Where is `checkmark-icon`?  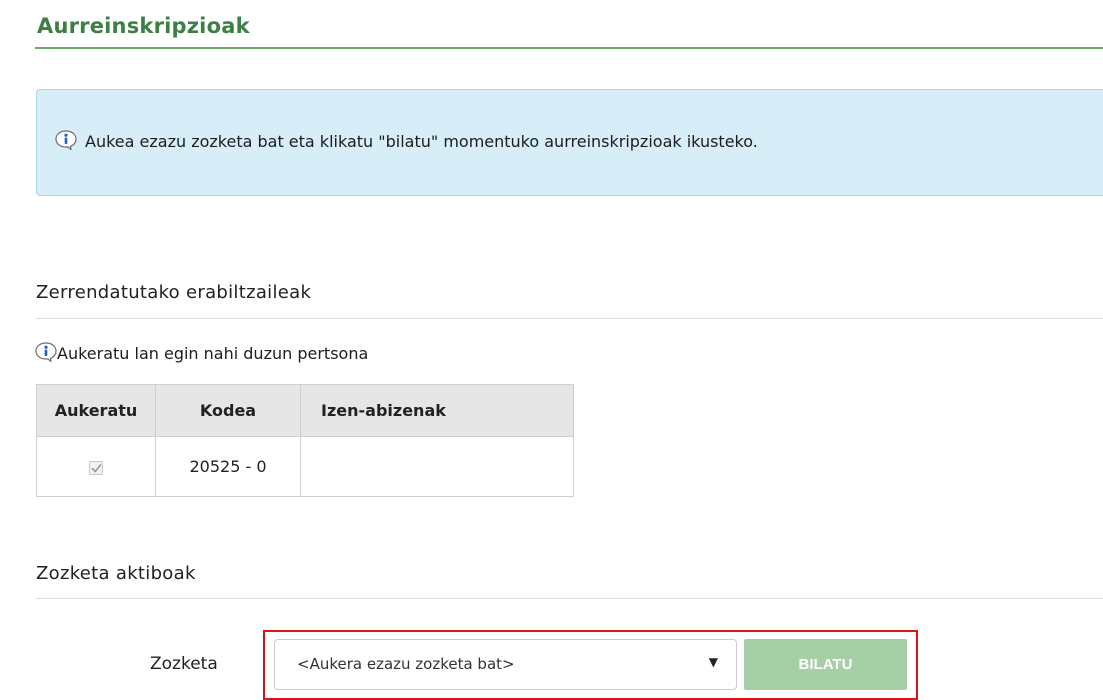 checkmark-icon is located at coordinates (96, 467).